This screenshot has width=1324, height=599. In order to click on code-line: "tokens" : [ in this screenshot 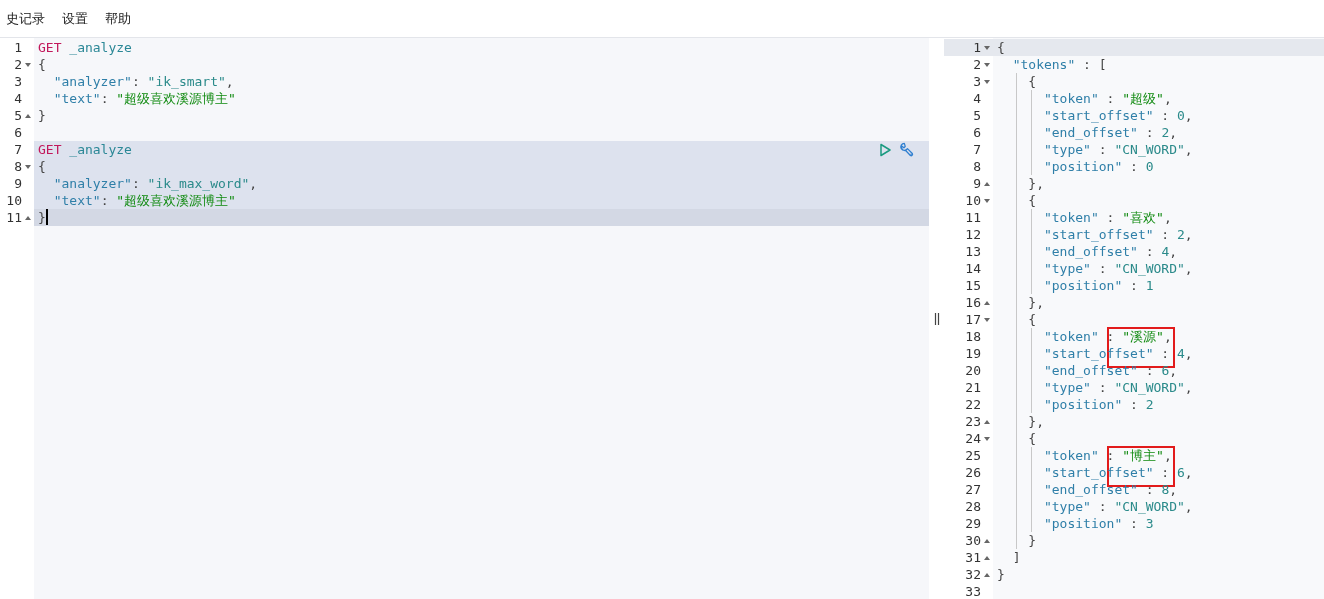, I will do `click(1059, 64)`.